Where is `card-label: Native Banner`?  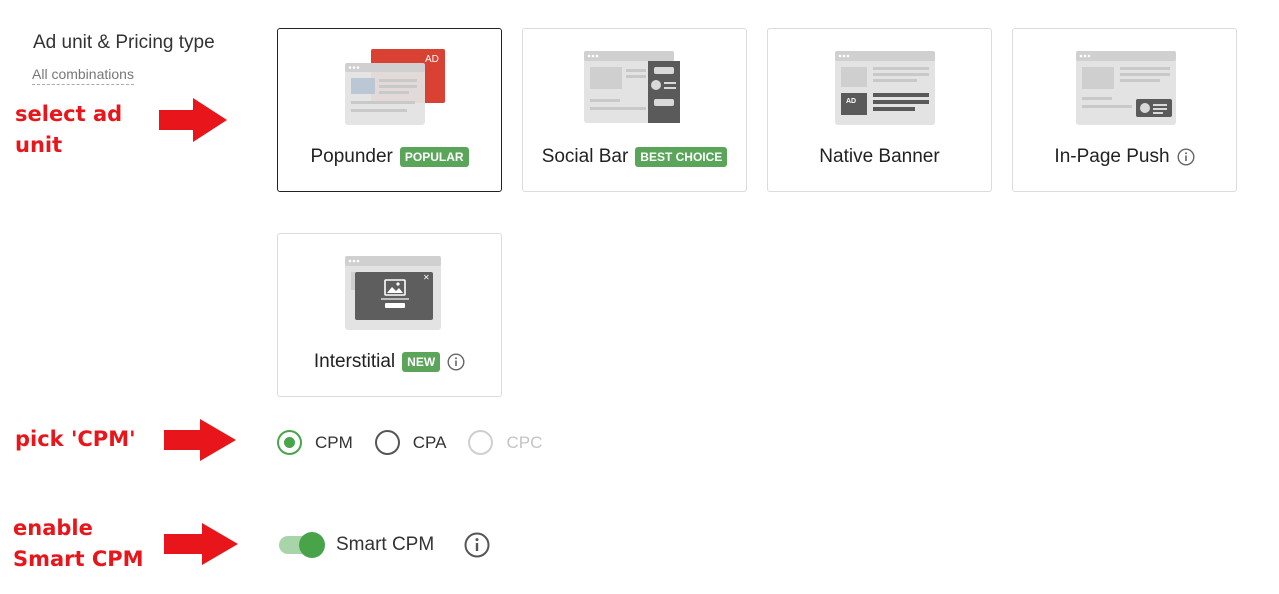
card-label: Native Banner is located at coordinates (879, 156).